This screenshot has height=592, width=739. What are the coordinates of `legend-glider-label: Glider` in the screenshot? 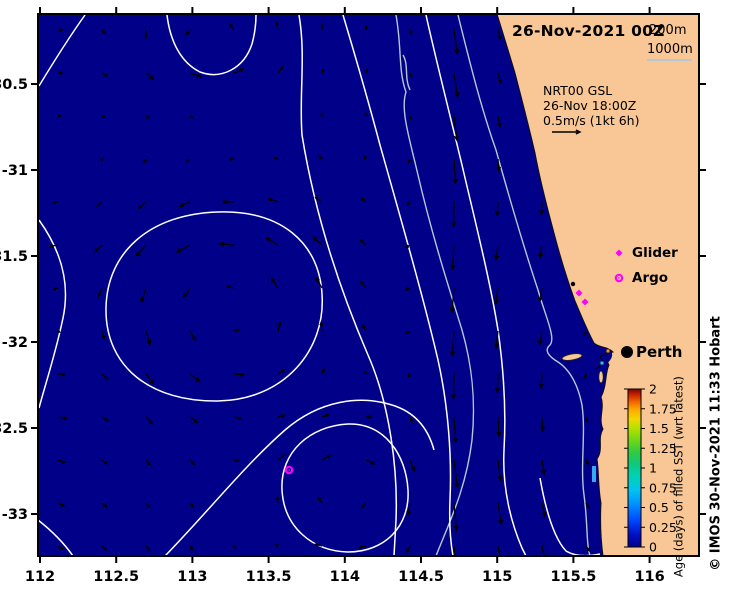 It's located at (655, 253).